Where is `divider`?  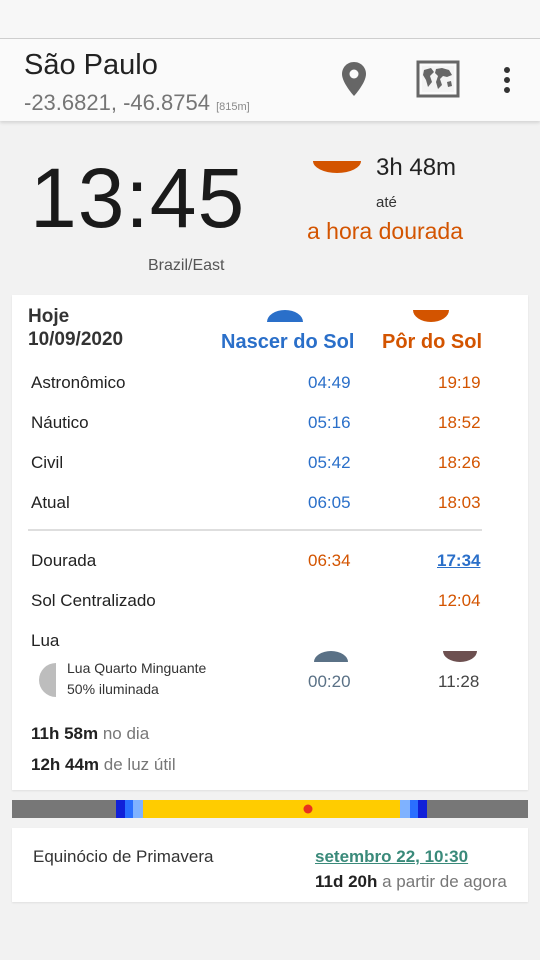 divider is located at coordinates (255, 530).